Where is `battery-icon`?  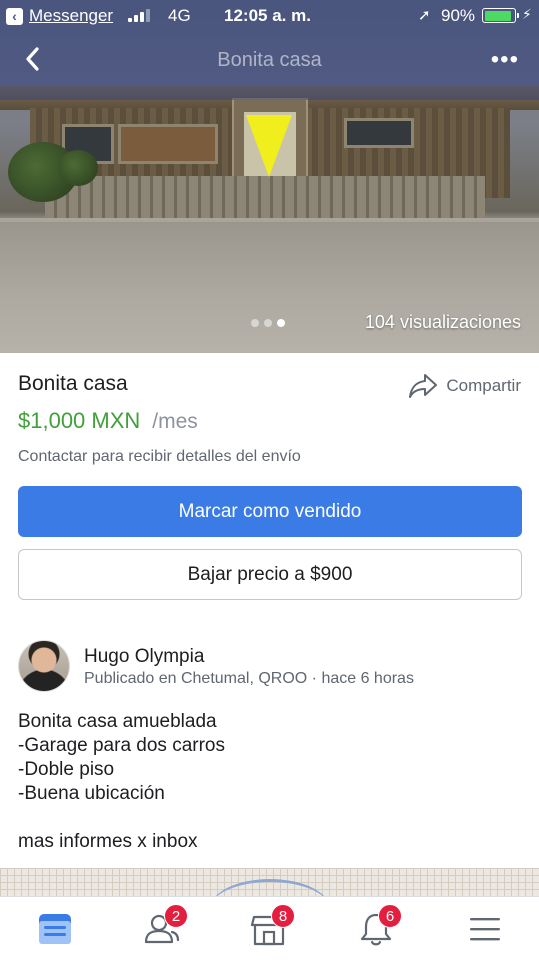
battery-icon is located at coordinates (500, 15).